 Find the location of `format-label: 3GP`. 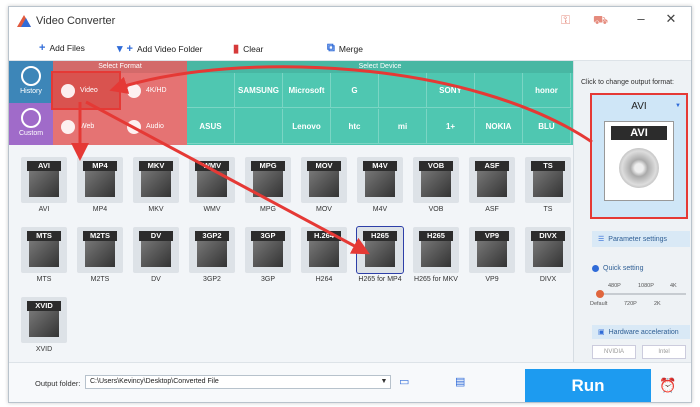

format-label: 3GP is located at coordinates (267, 279).